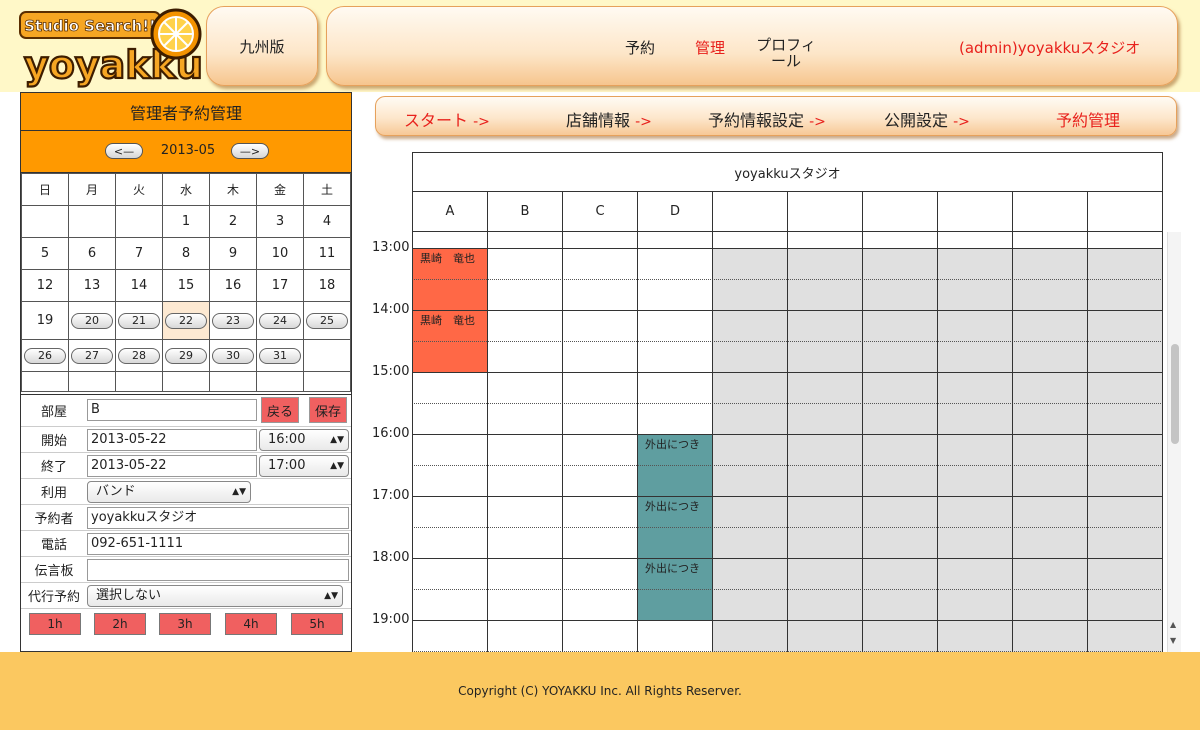 The image size is (1200, 730). What do you see at coordinates (927, 119) in the screenshot?
I see `step-publish-settings: 公開設定 ->` at bounding box center [927, 119].